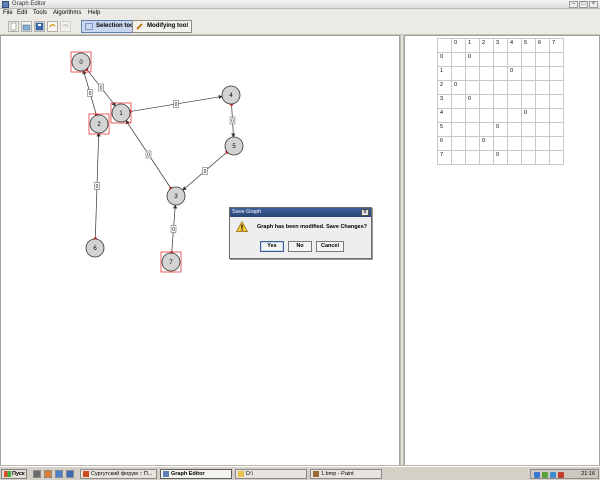 The height and width of the screenshot is (480, 600). Describe the element at coordinates (59, 474) in the screenshot. I see `quicklaunch-browser-icon` at that location.